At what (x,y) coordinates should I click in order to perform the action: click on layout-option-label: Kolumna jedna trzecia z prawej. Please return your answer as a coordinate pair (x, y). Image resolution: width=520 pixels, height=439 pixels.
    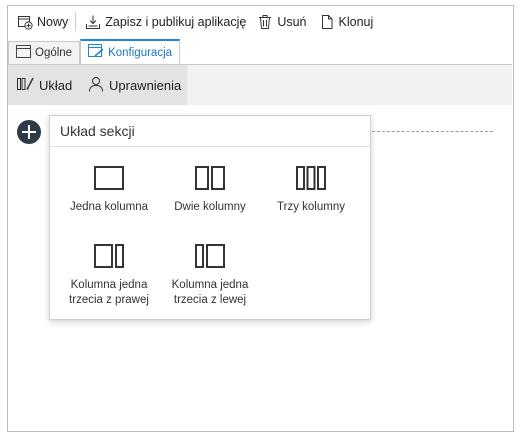
    Looking at the image, I should click on (109, 292).